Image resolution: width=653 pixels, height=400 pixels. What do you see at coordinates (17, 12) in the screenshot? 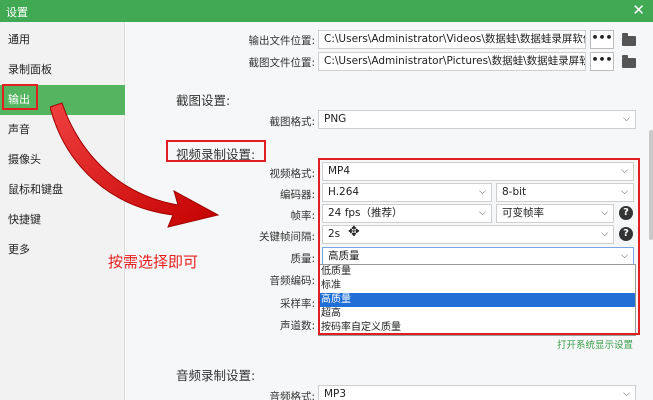
I see `window-title: 设置` at bounding box center [17, 12].